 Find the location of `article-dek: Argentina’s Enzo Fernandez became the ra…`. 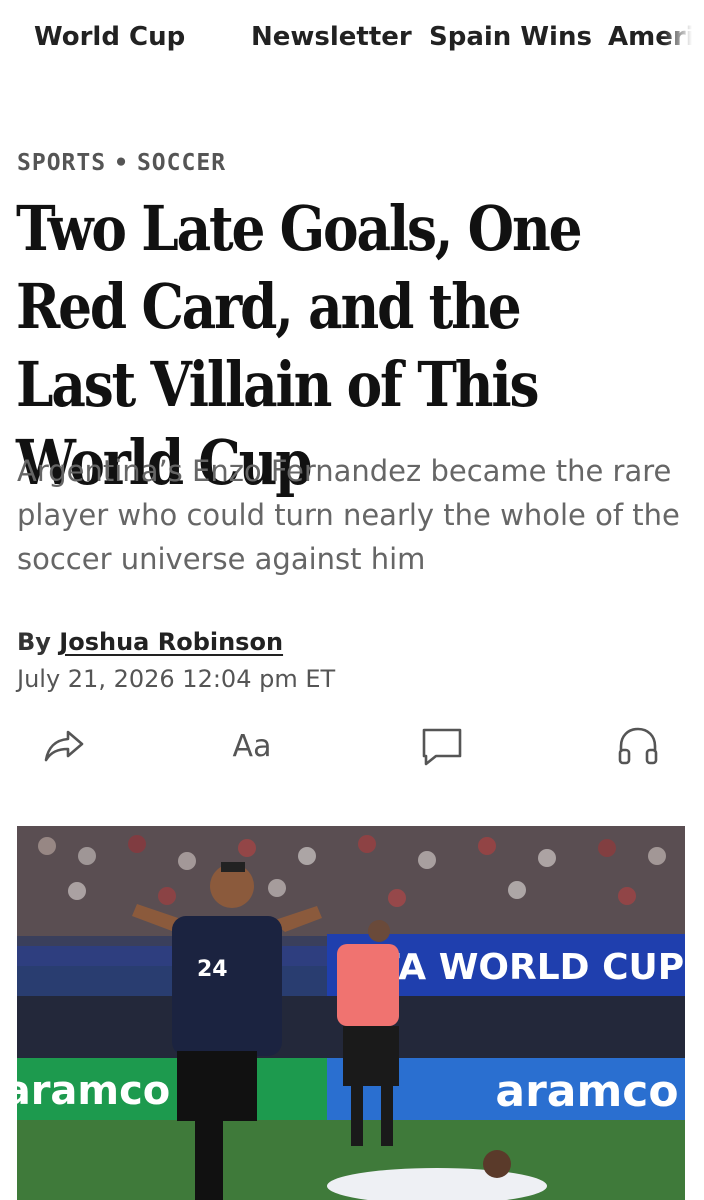

article-dek: Argentina’s Enzo Fernandez became the ra… is located at coordinates (348, 515).